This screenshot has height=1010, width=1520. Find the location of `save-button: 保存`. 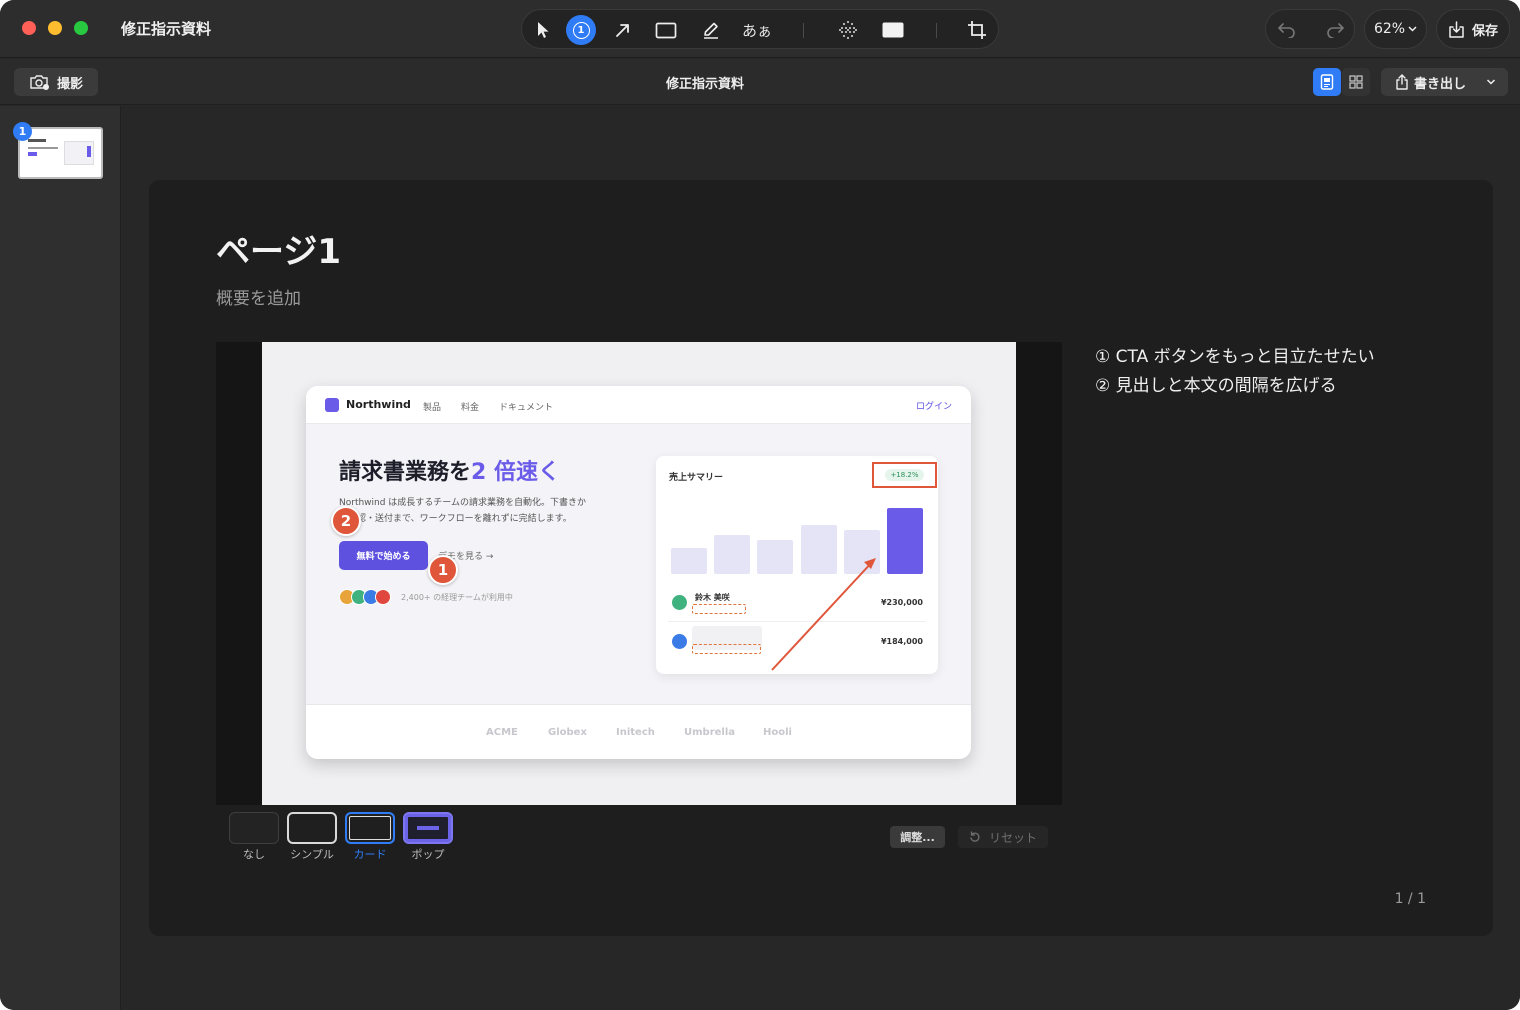

save-button: 保存 is located at coordinates (1473, 29).